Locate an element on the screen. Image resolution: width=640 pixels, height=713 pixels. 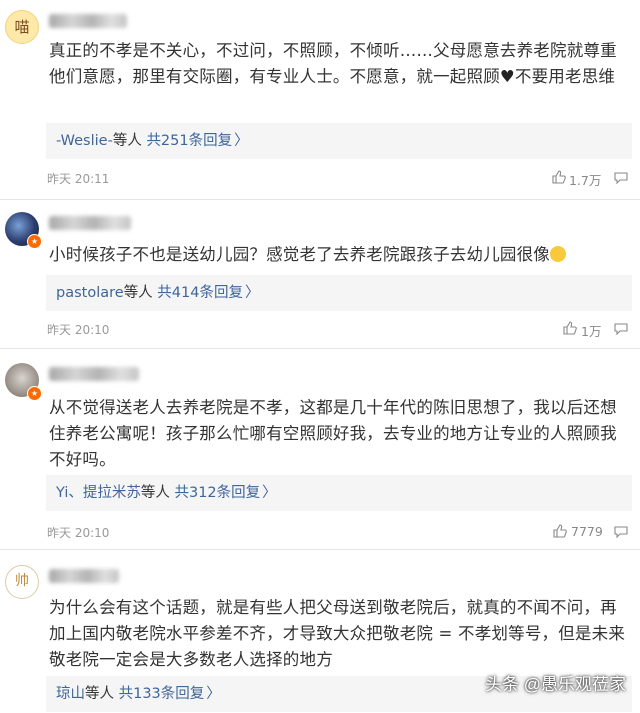
reply-count: 共312条回复 is located at coordinates (217, 493).